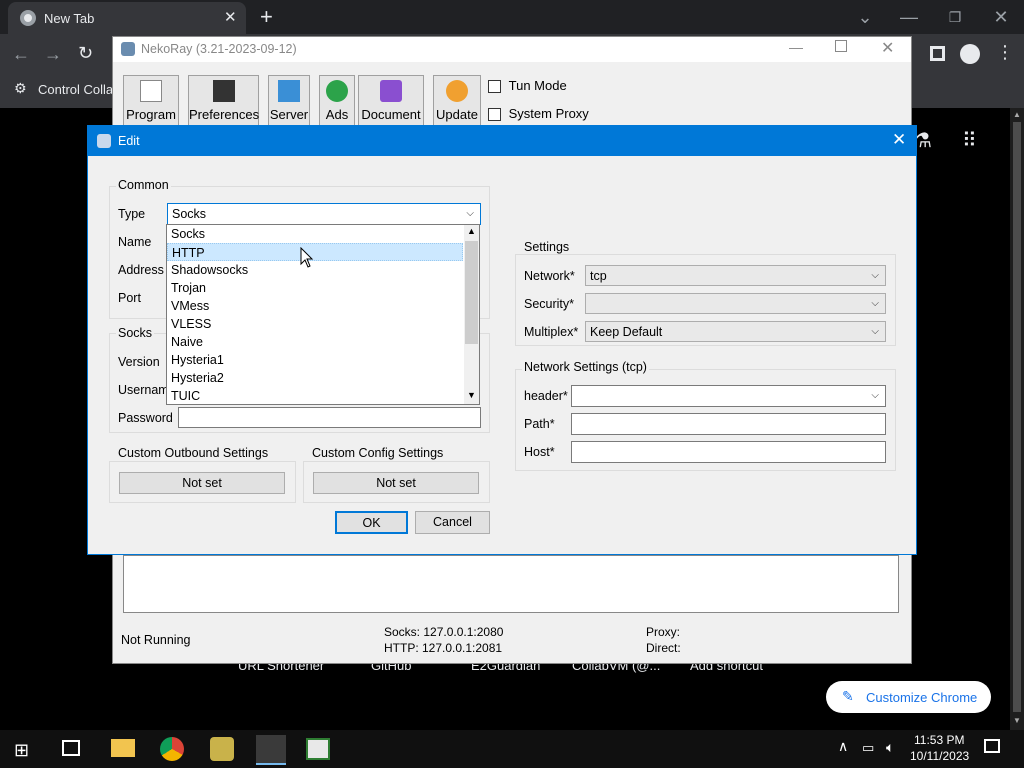 This screenshot has height=768, width=1024. I want to click on file-explorer-icon, so click(123, 748).